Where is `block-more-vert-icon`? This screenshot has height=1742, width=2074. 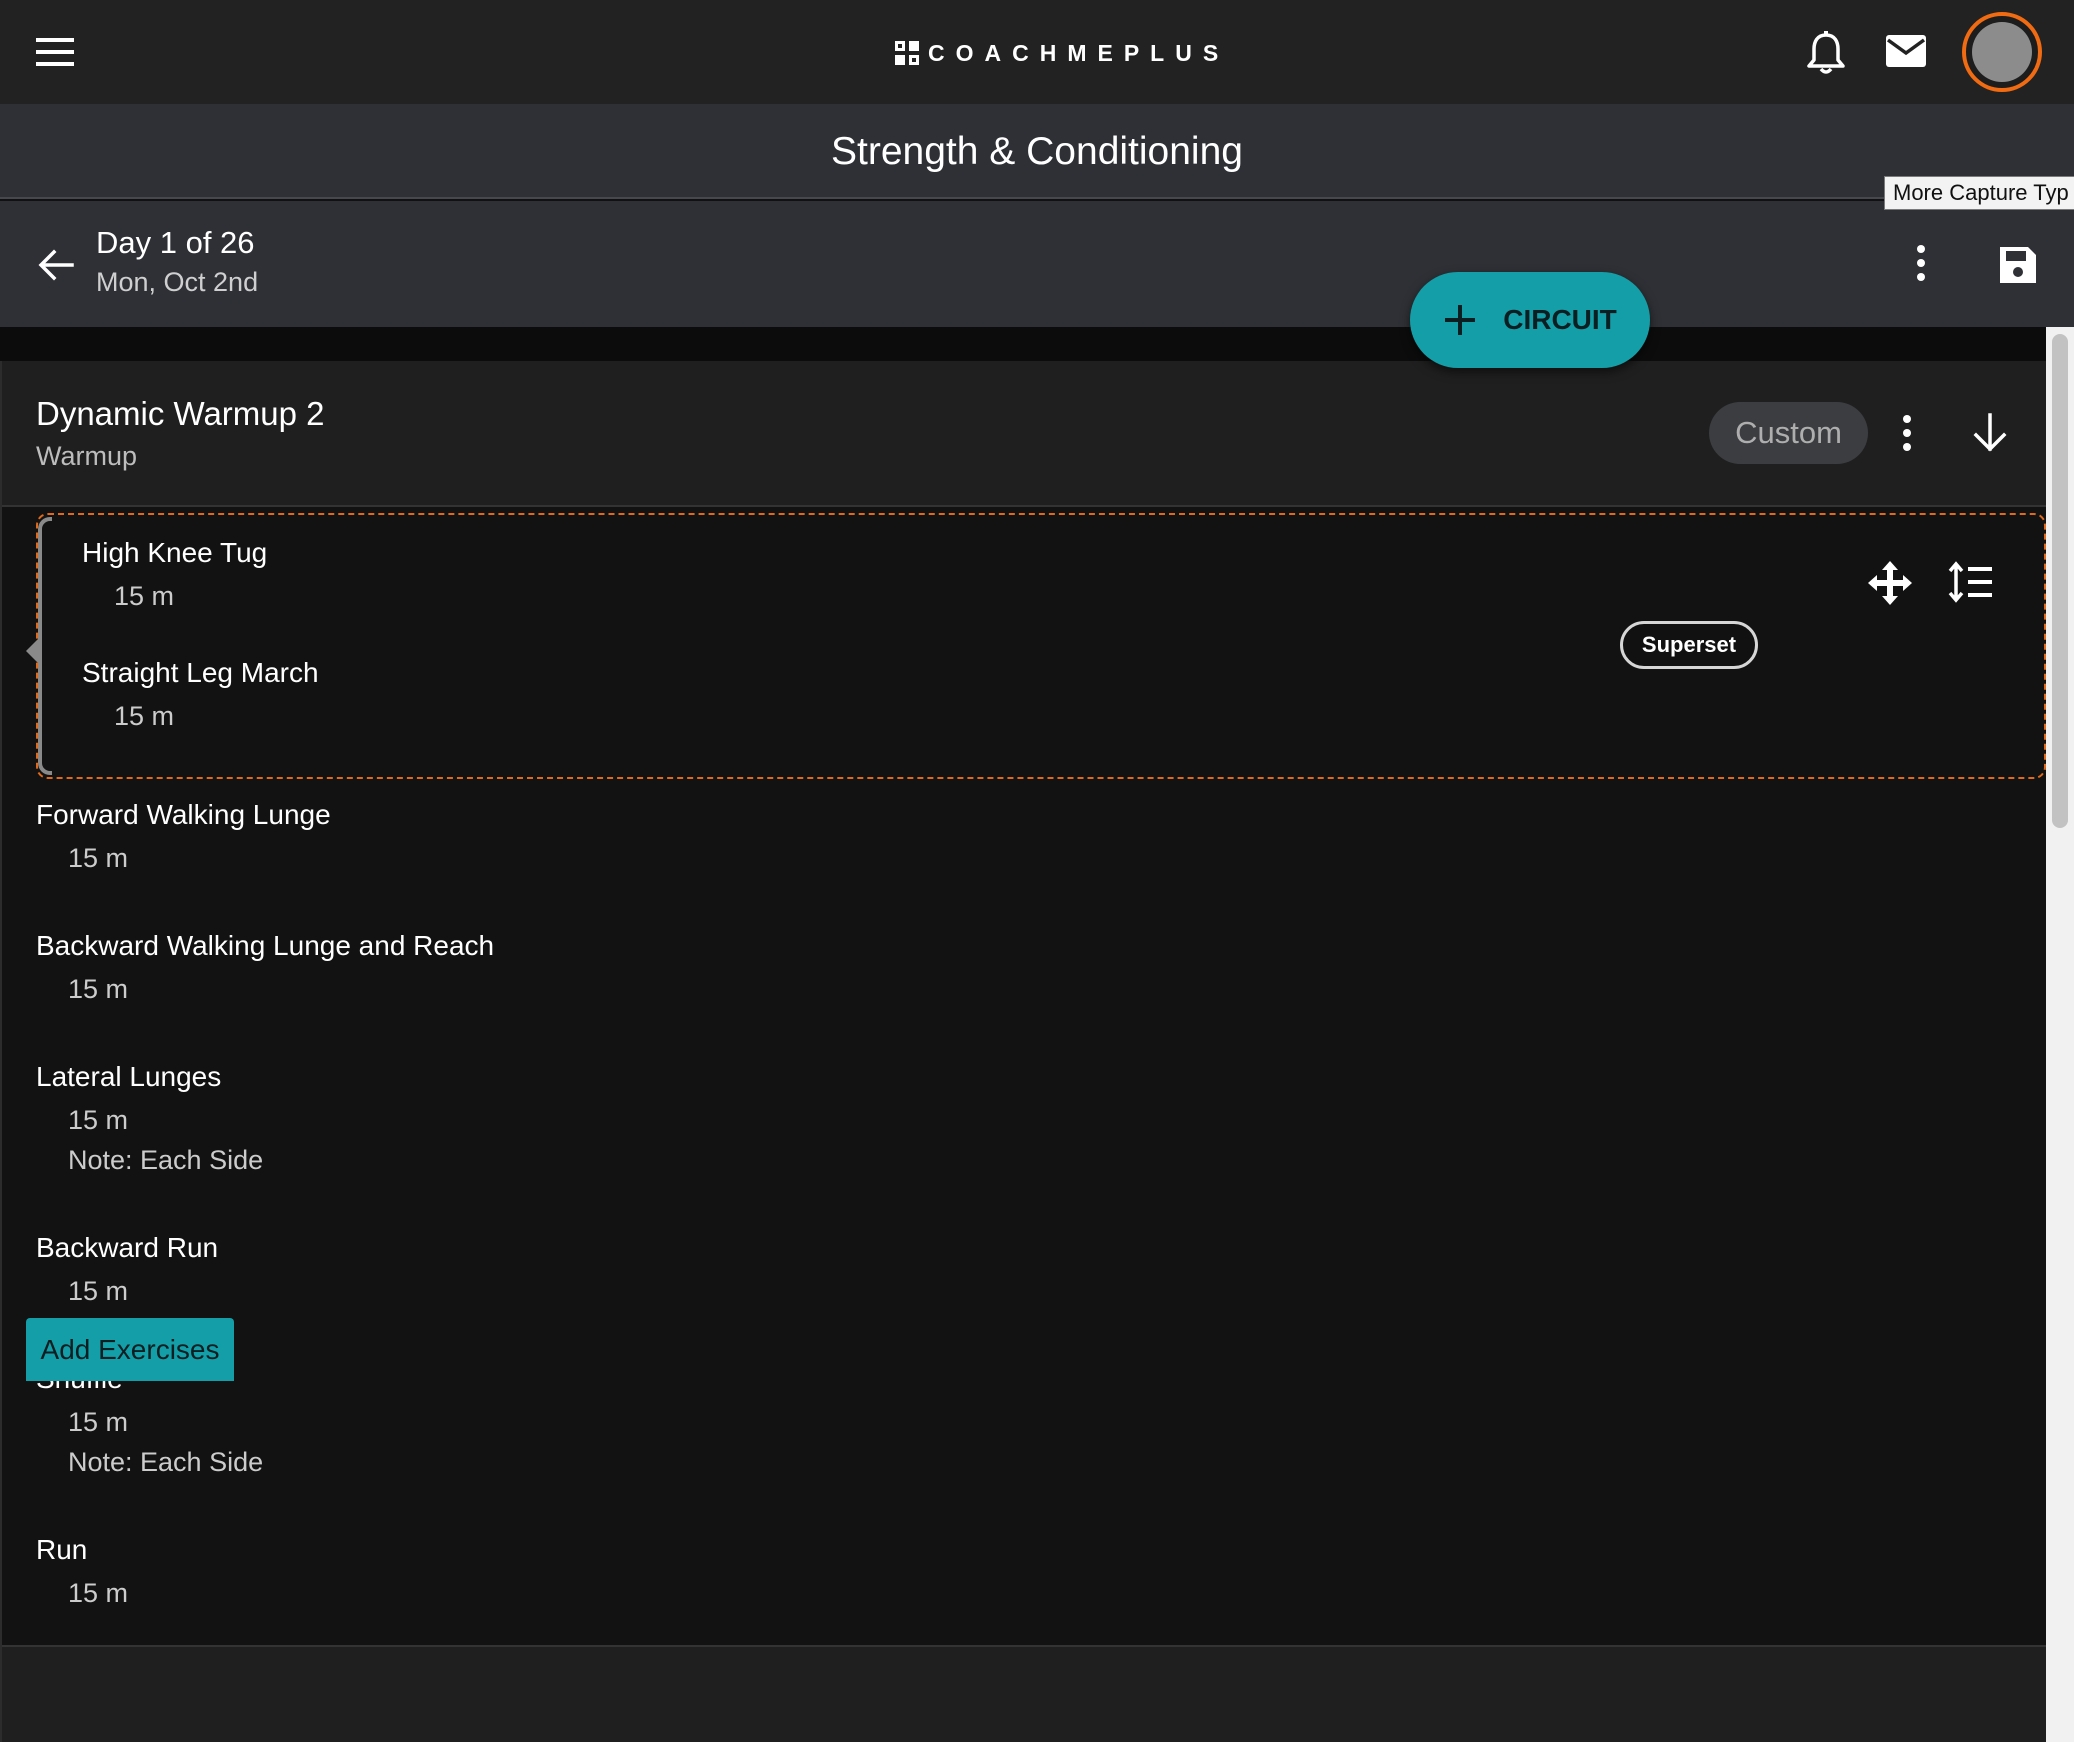
block-more-vert-icon is located at coordinates (1907, 433).